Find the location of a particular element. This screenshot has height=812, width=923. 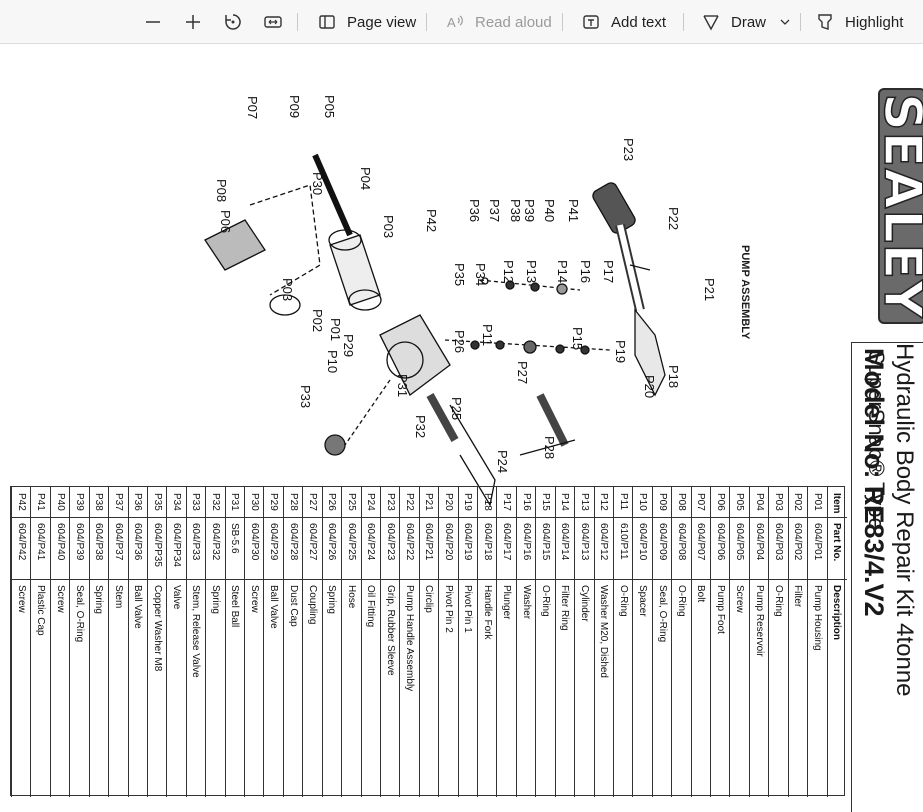

table-cell: 604/P28 is located at coordinates (293, 542).